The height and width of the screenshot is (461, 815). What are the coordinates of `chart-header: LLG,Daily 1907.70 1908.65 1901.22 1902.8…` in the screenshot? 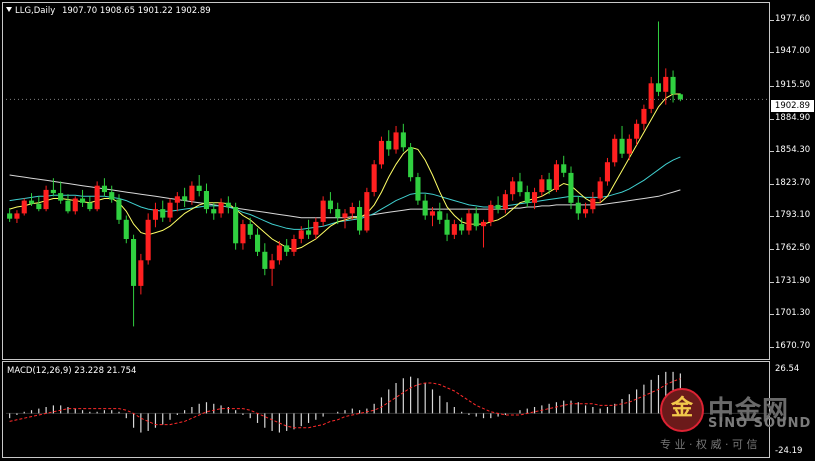 It's located at (108, 11).